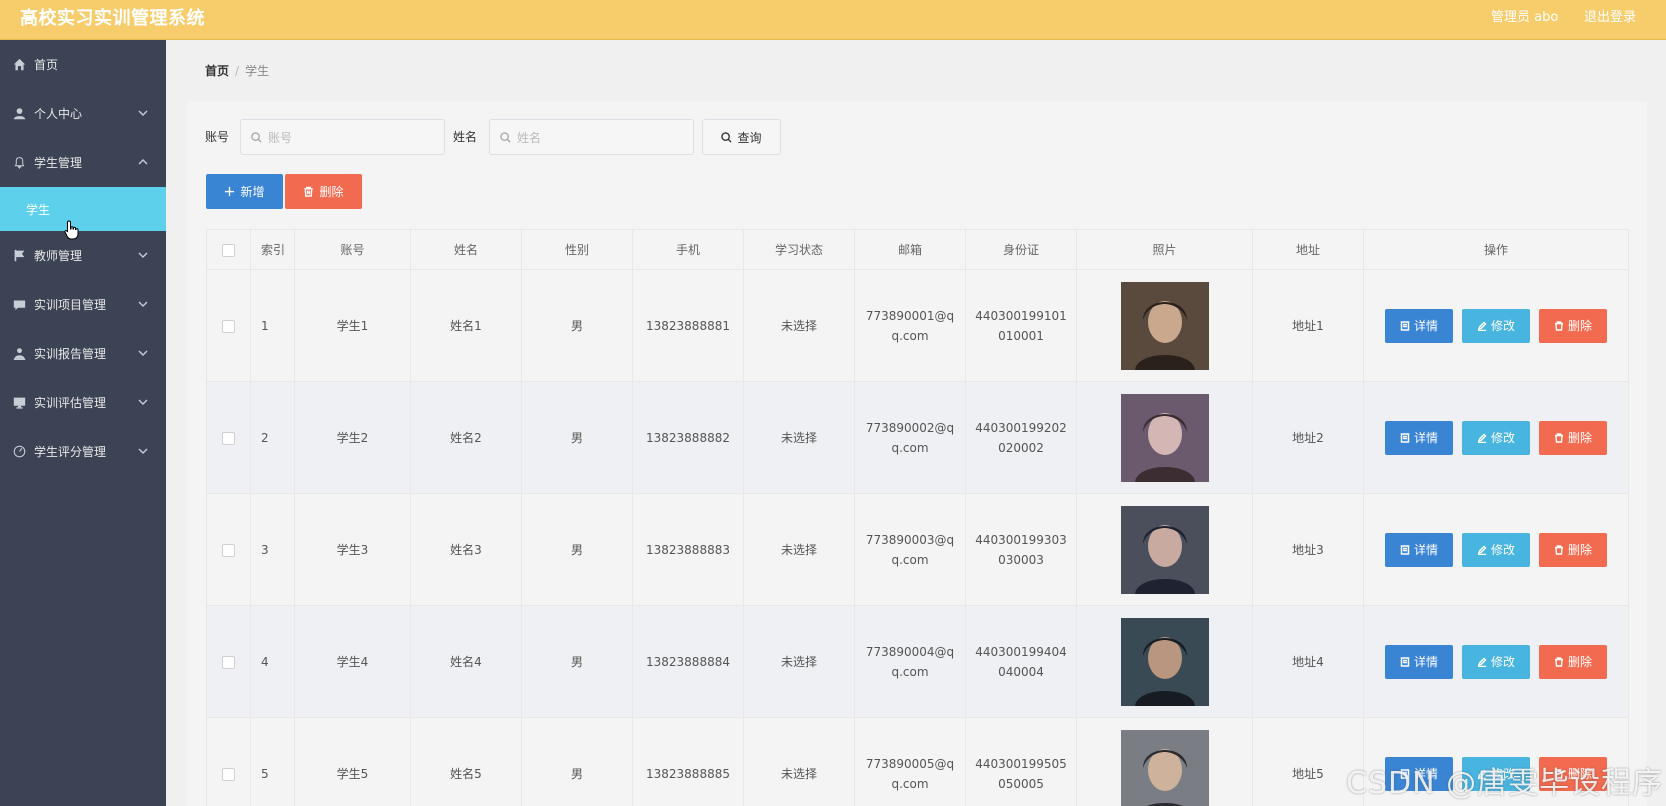  What do you see at coordinates (83, 162) in the screenshot?
I see `sidebar-item-students: 学生管理` at bounding box center [83, 162].